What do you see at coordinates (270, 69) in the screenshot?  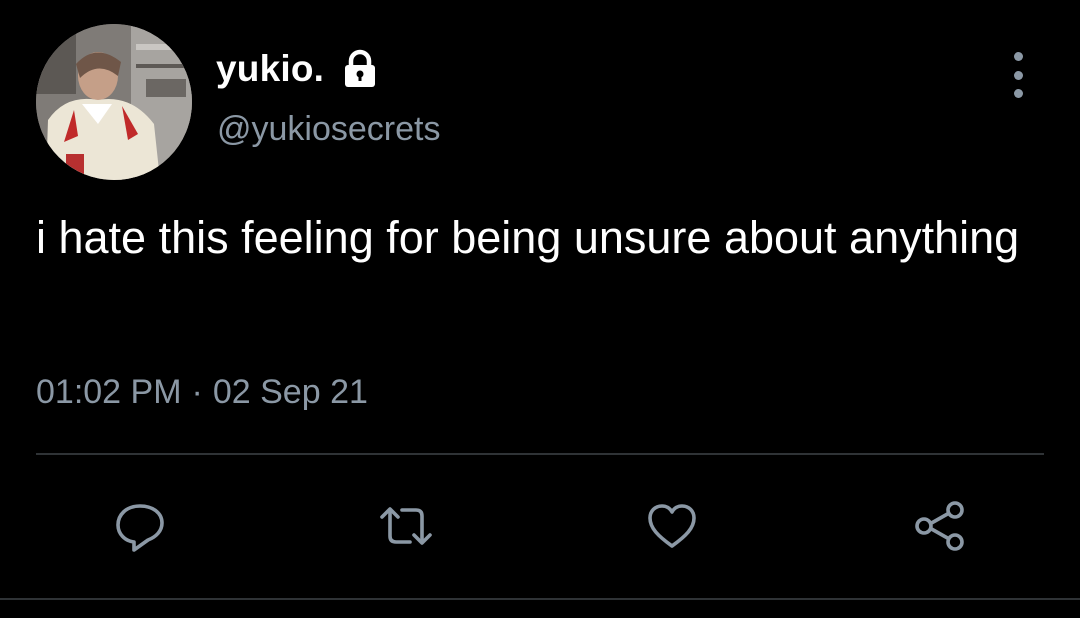 I see `display-name: yukio.` at bounding box center [270, 69].